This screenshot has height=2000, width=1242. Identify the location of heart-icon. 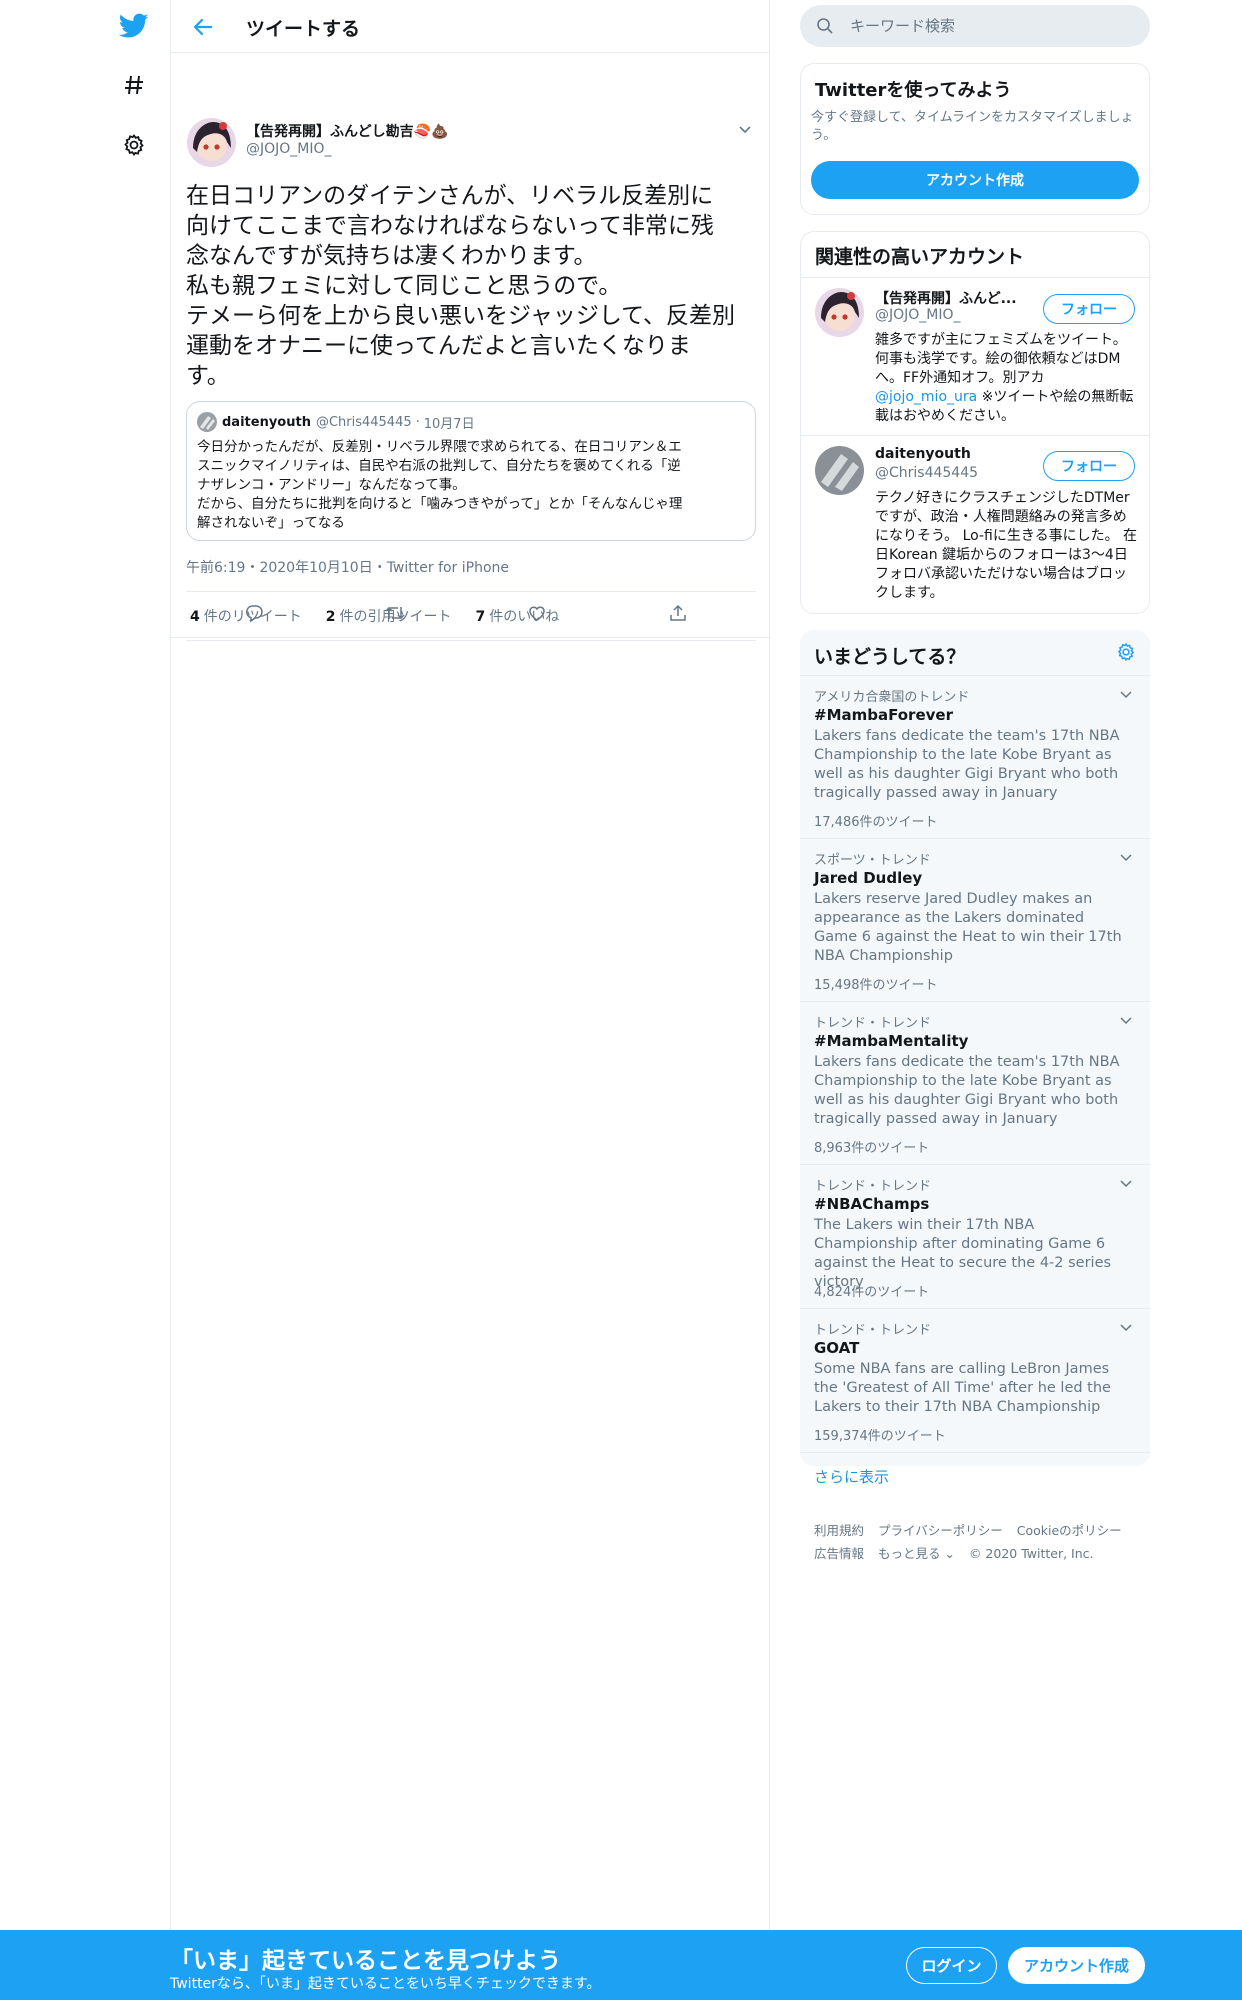
(537, 613).